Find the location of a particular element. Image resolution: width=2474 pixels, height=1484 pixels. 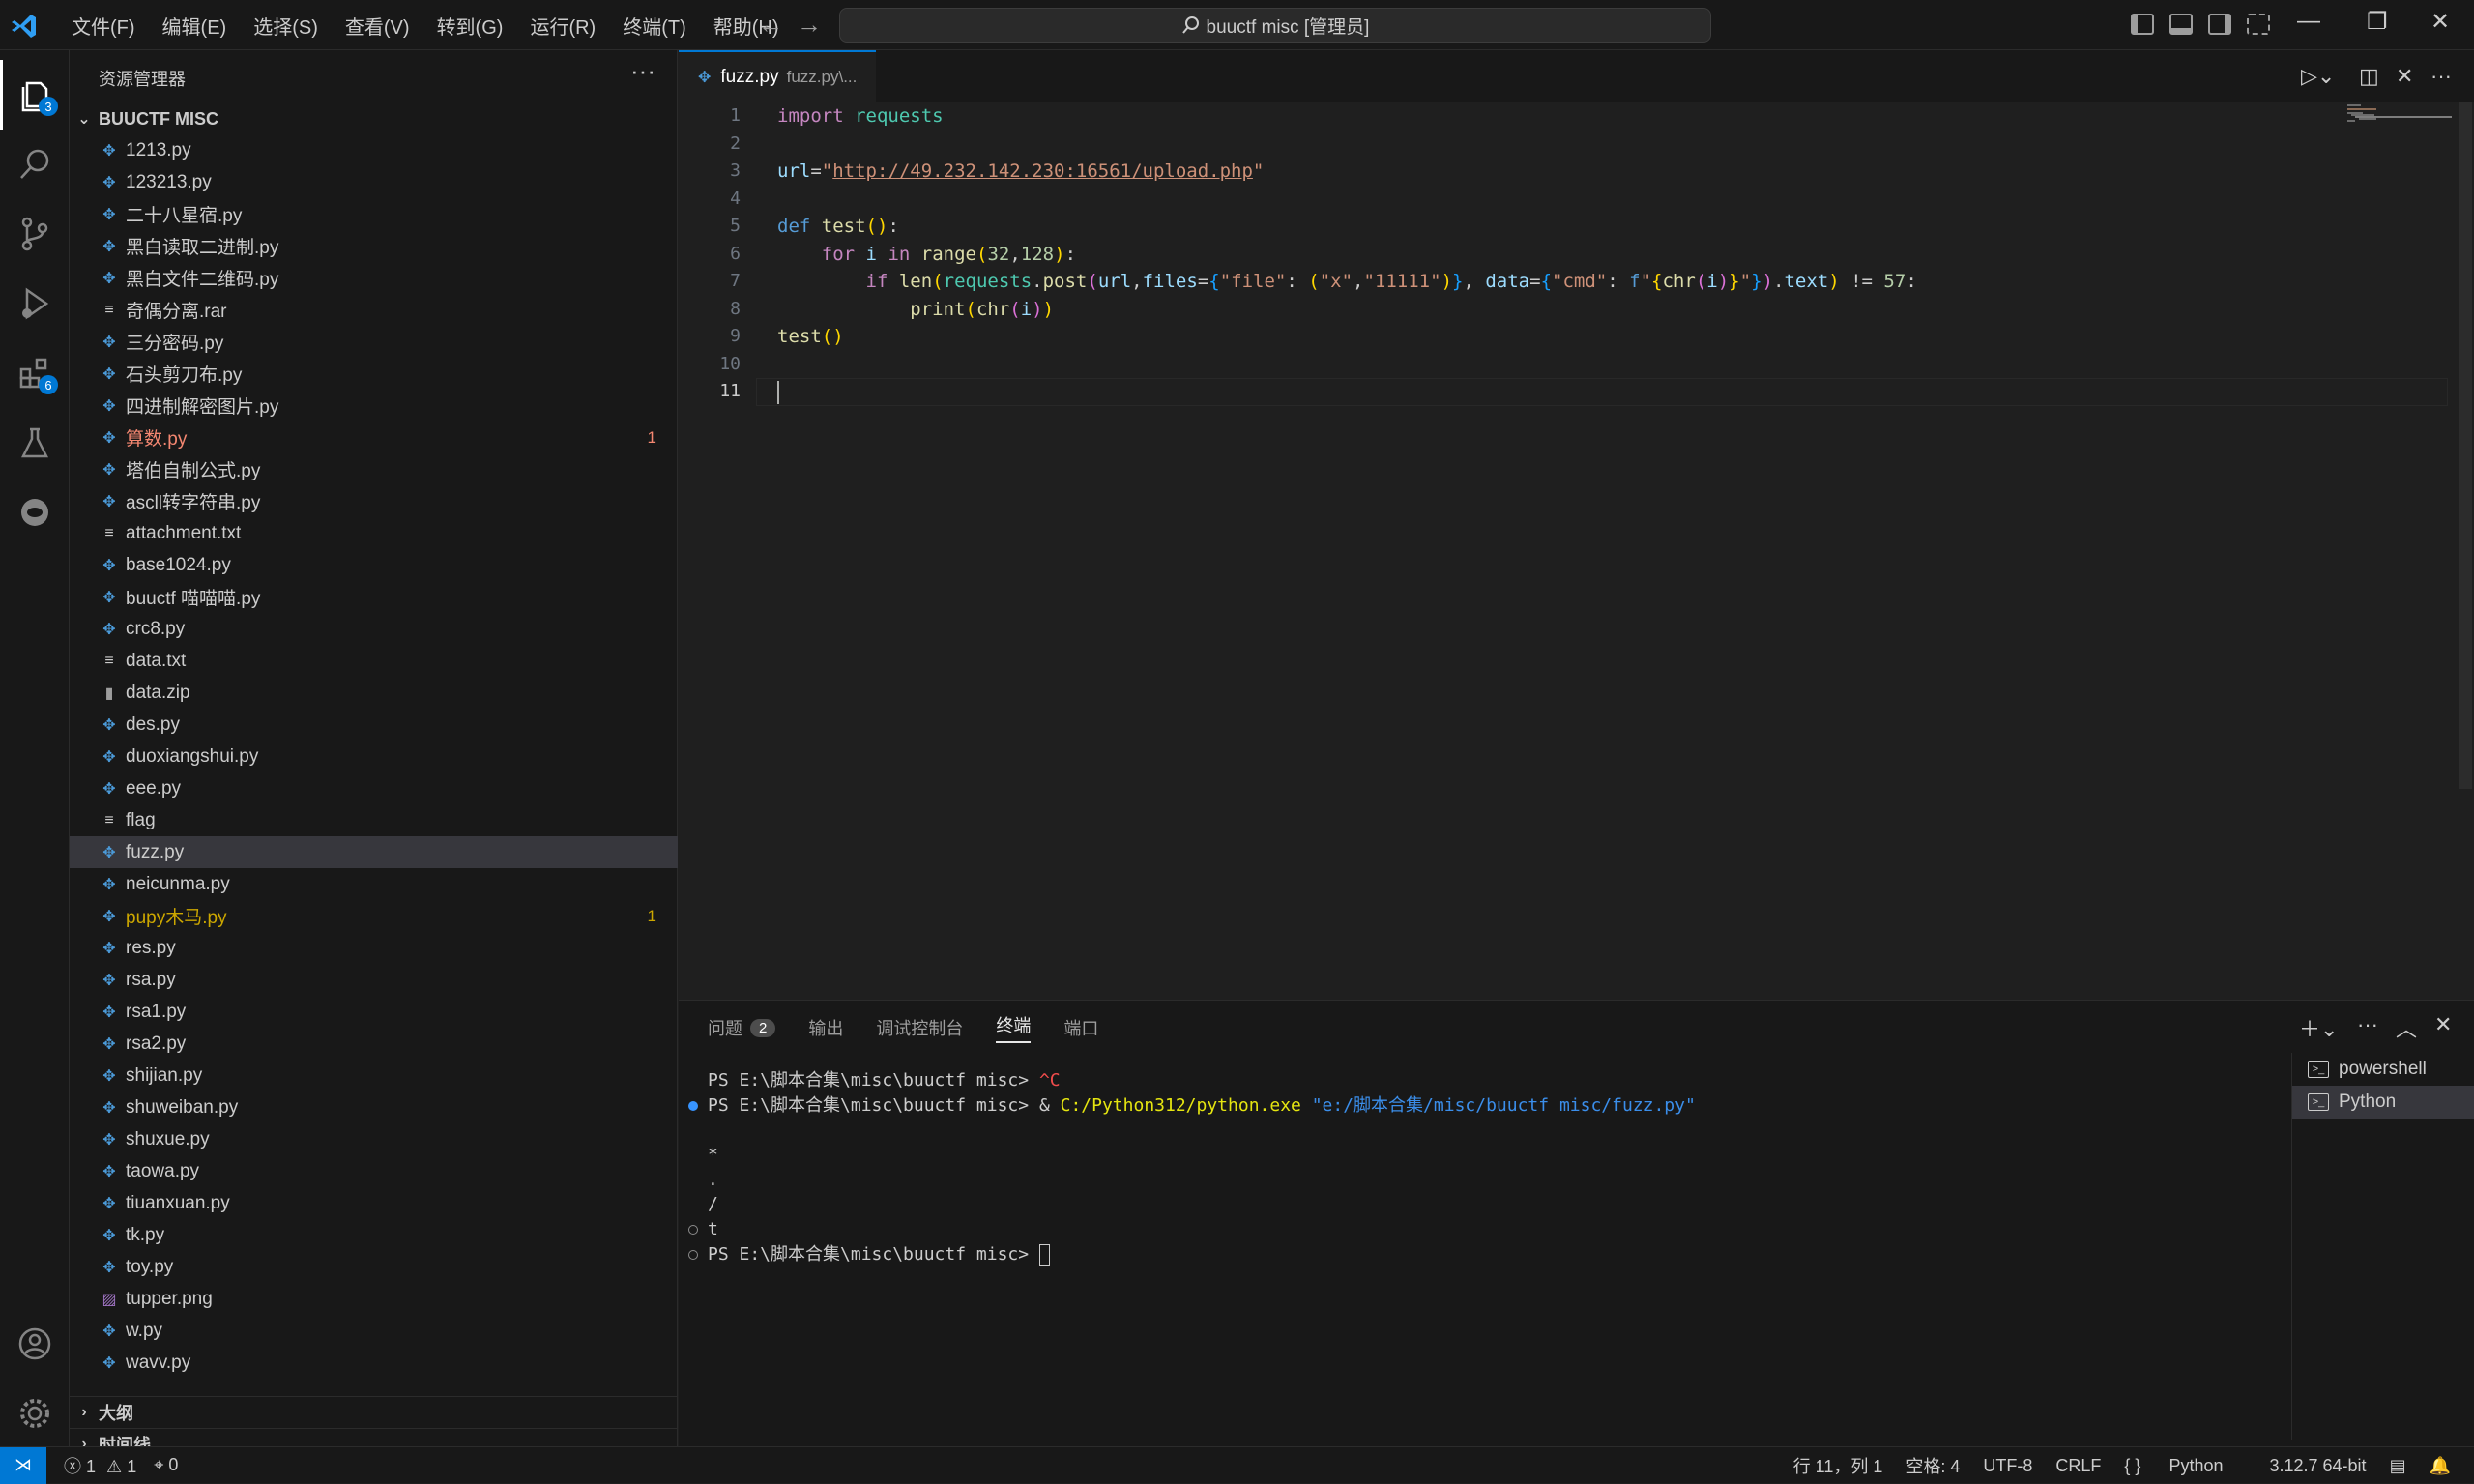

language-mode: { } Python is located at coordinates (2185, 1466).